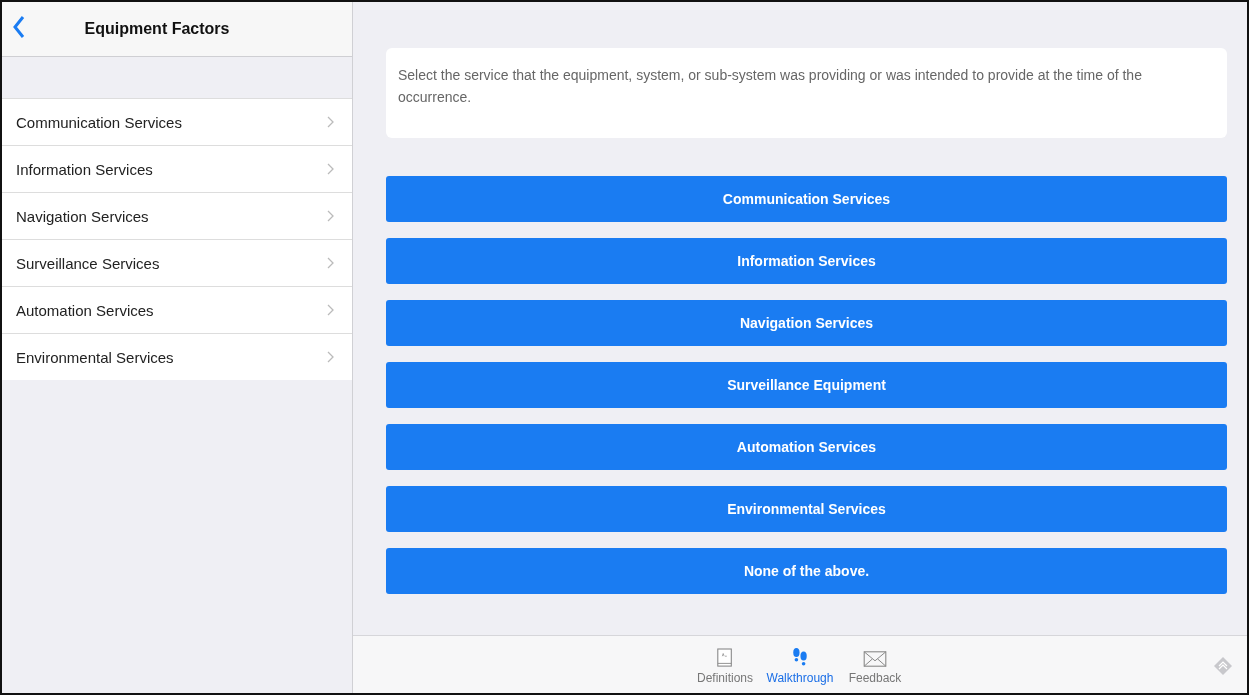  What do you see at coordinates (725, 658) in the screenshot?
I see `book-icon` at bounding box center [725, 658].